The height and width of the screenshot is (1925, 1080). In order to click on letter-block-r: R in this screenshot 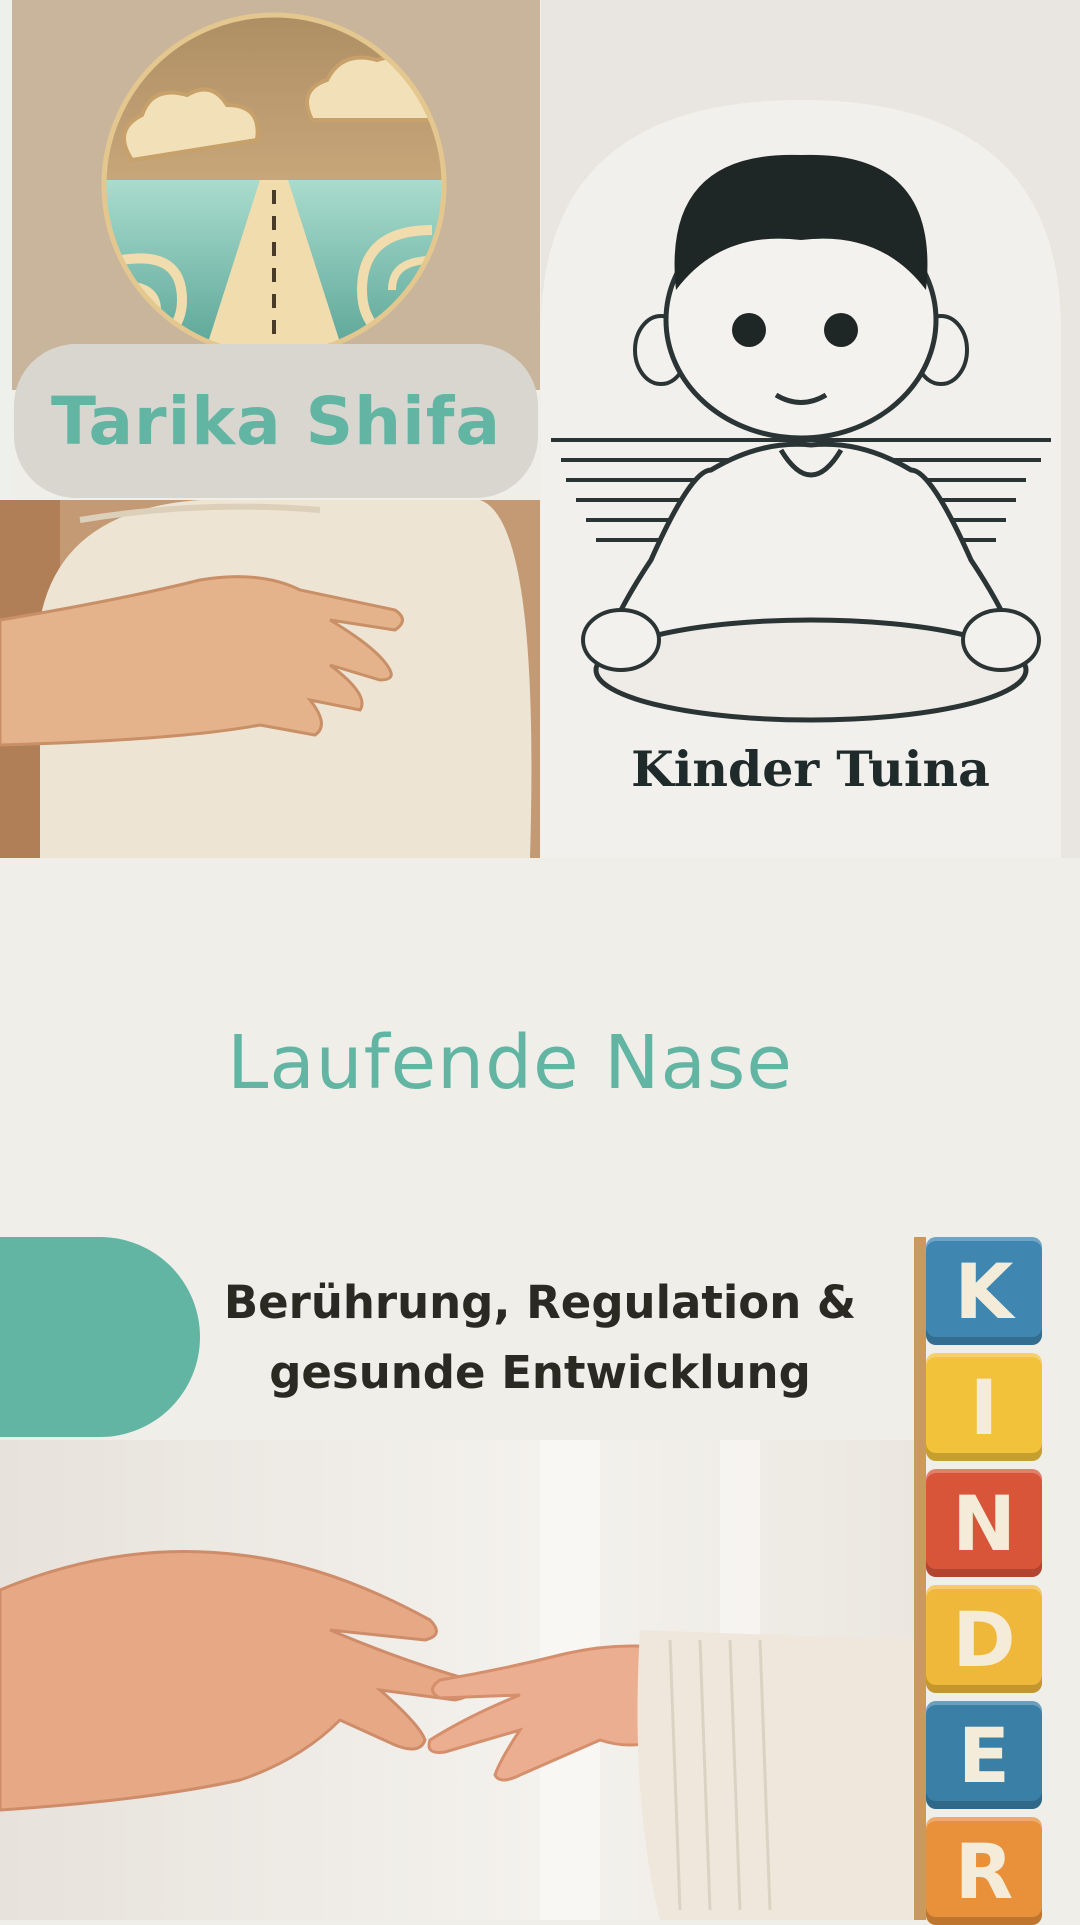, I will do `click(984, 1871)`.